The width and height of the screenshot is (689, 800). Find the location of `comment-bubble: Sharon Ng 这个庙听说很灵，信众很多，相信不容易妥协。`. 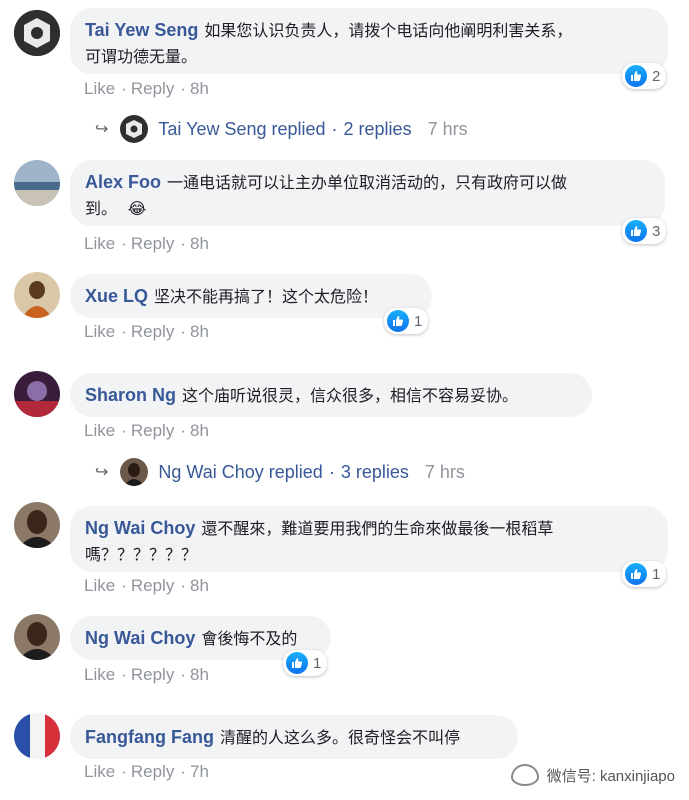

comment-bubble: Sharon Ng 这个庙听说很灵，信众很多，相信不容易妥协。 is located at coordinates (331, 395).